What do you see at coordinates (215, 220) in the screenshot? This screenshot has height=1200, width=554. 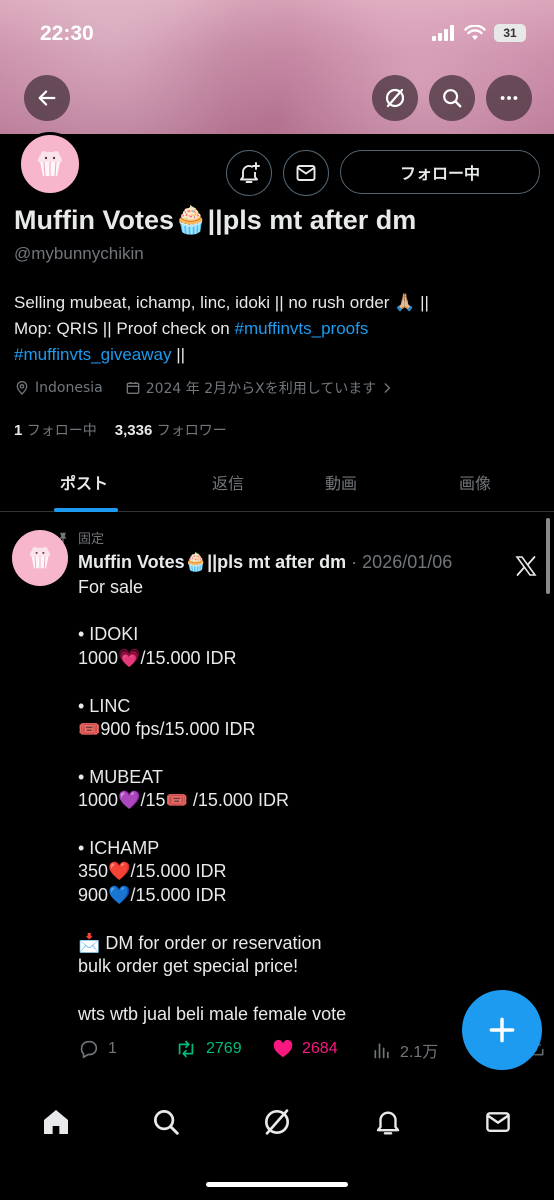 I see `profile-name: Muffin Votes🧁||pls mt after dm` at bounding box center [215, 220].